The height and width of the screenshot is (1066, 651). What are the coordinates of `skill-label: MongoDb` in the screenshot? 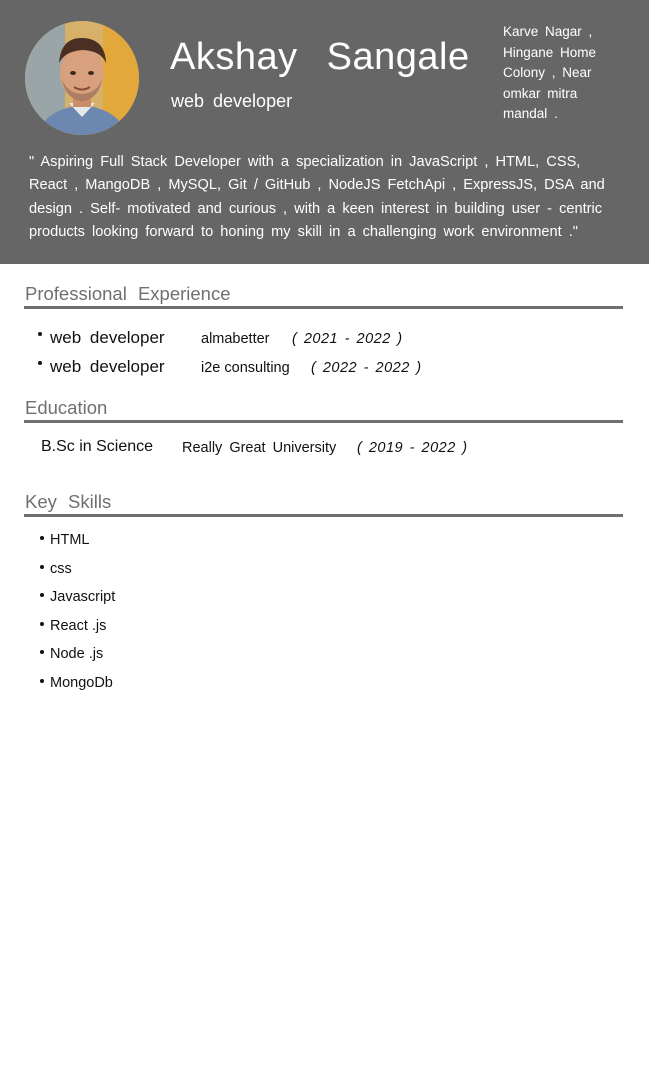 It's located at (81, 683).